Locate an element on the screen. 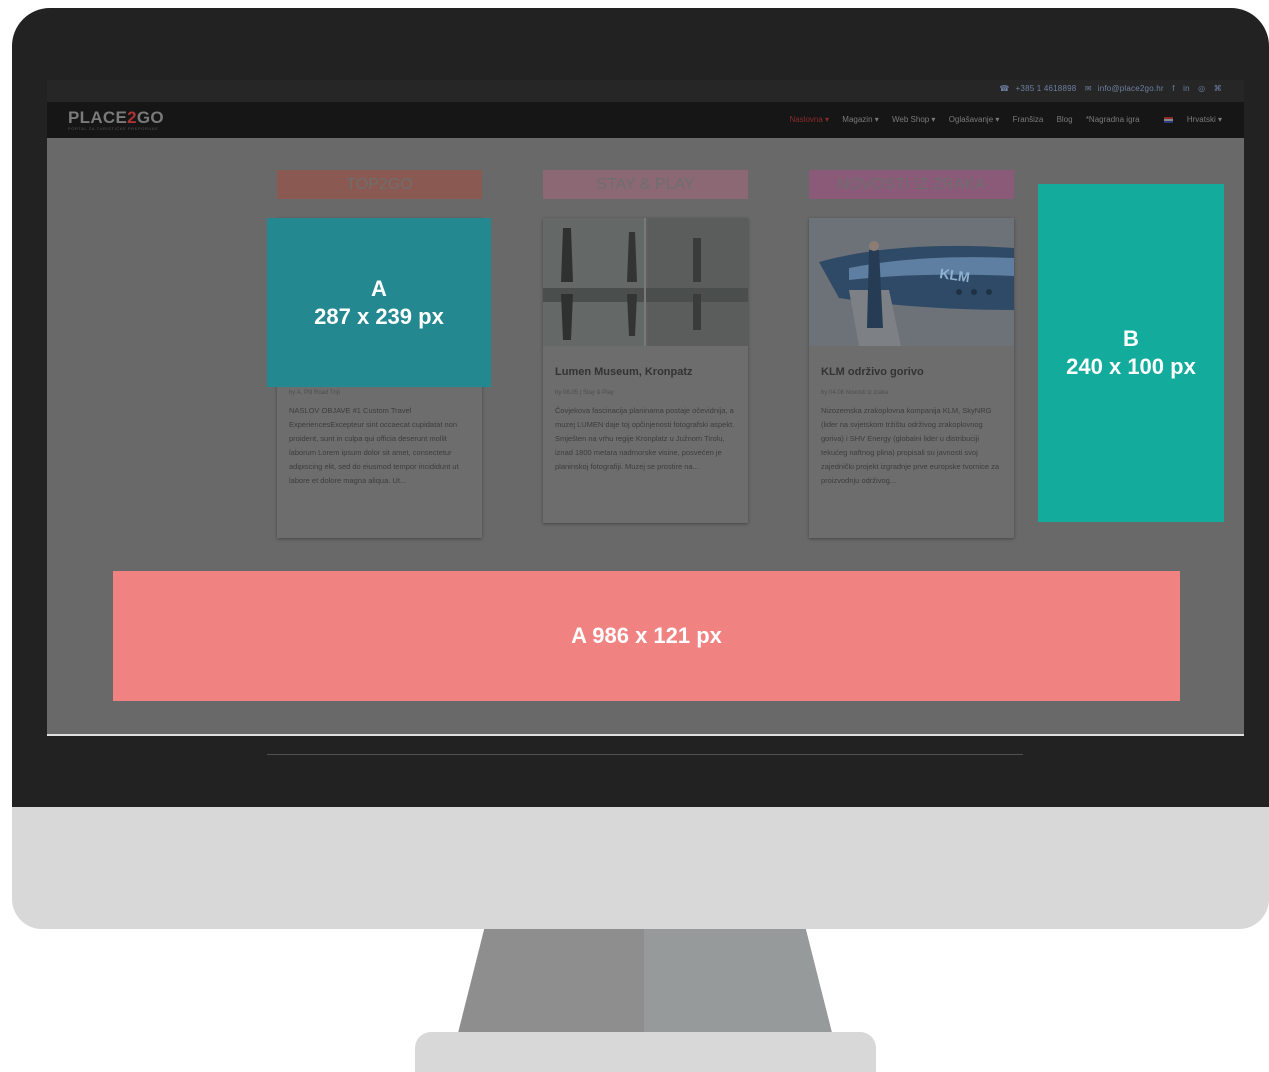  ad-slot-a-banner: A 986 x 121 px is located at coordinates (646, 636).